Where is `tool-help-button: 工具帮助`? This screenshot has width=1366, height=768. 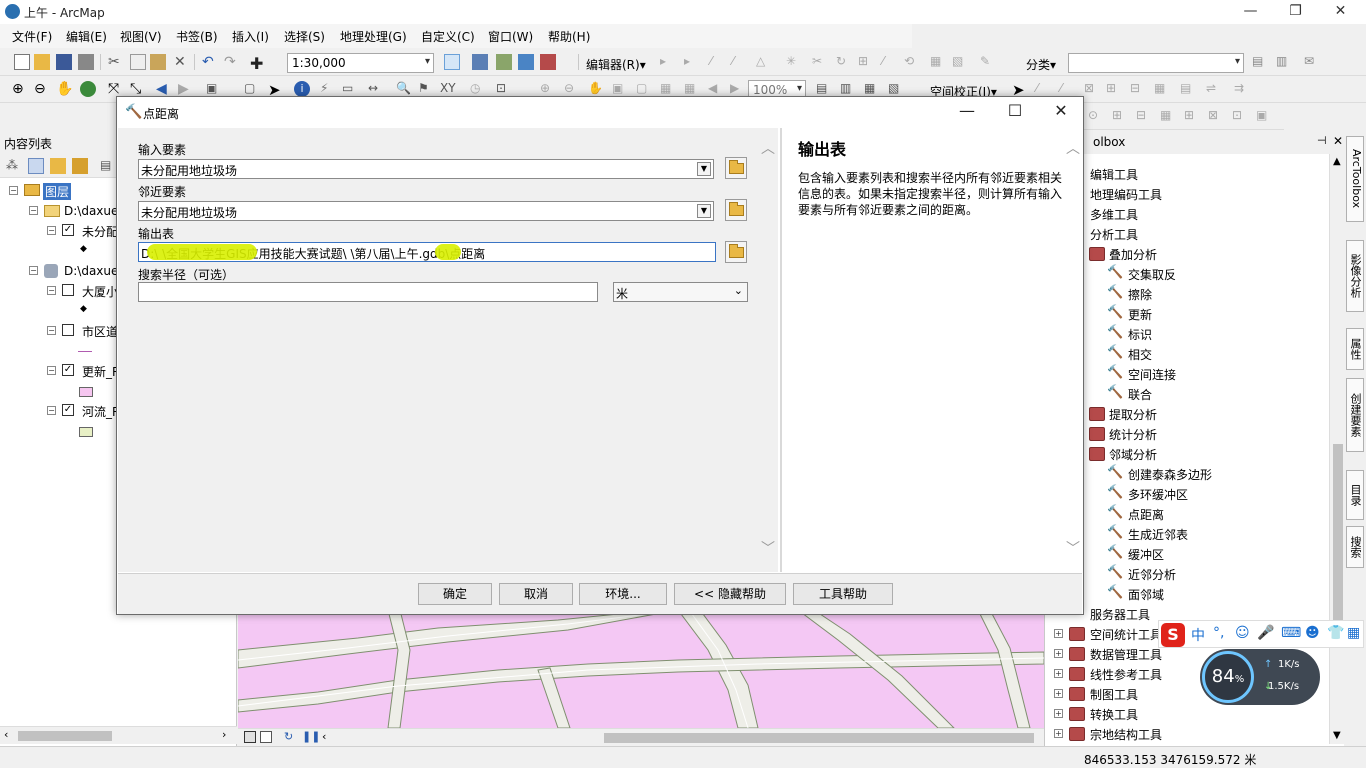
tool-help-button: 工具帮助 is located at coordinates (843, 594).